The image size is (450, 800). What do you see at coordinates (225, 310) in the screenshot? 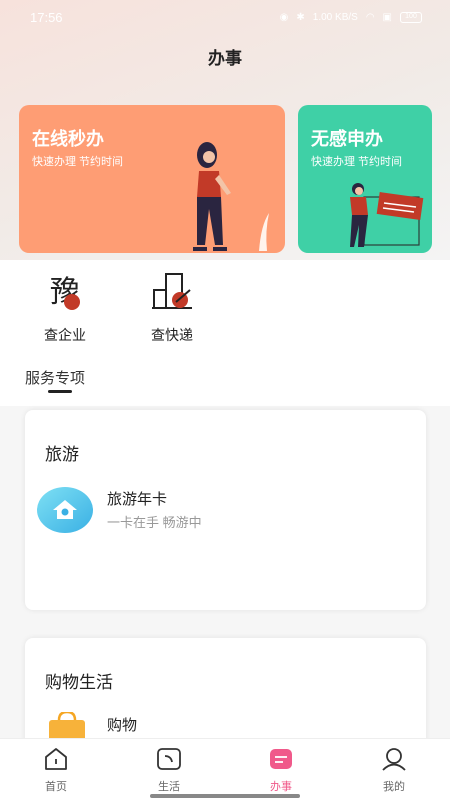
I see `quick-actions-row: 豫 查企业 查快递` at bounding box center [225, 310].